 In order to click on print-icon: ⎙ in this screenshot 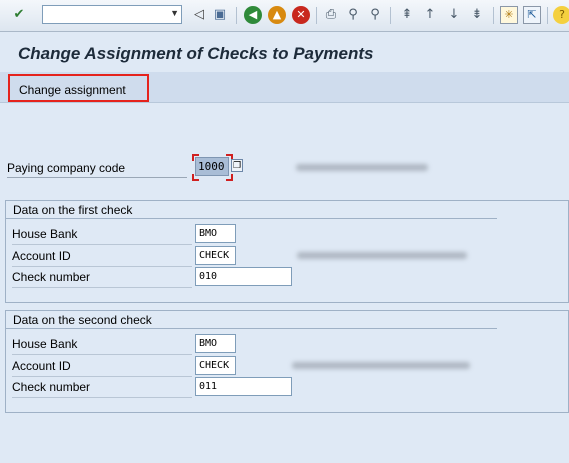, I will do `click(331, 15)`.